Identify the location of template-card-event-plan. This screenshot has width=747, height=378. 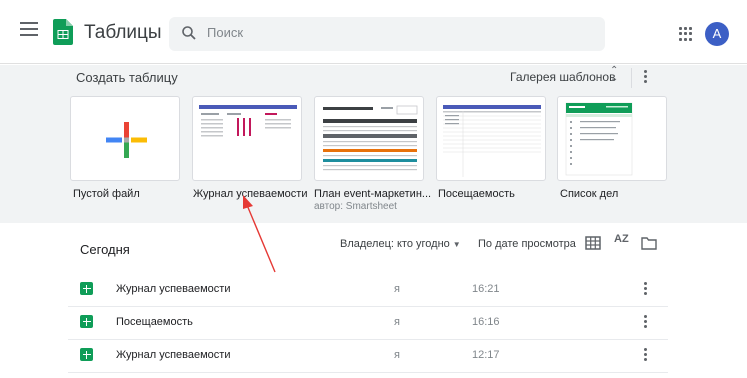
(369, 138).